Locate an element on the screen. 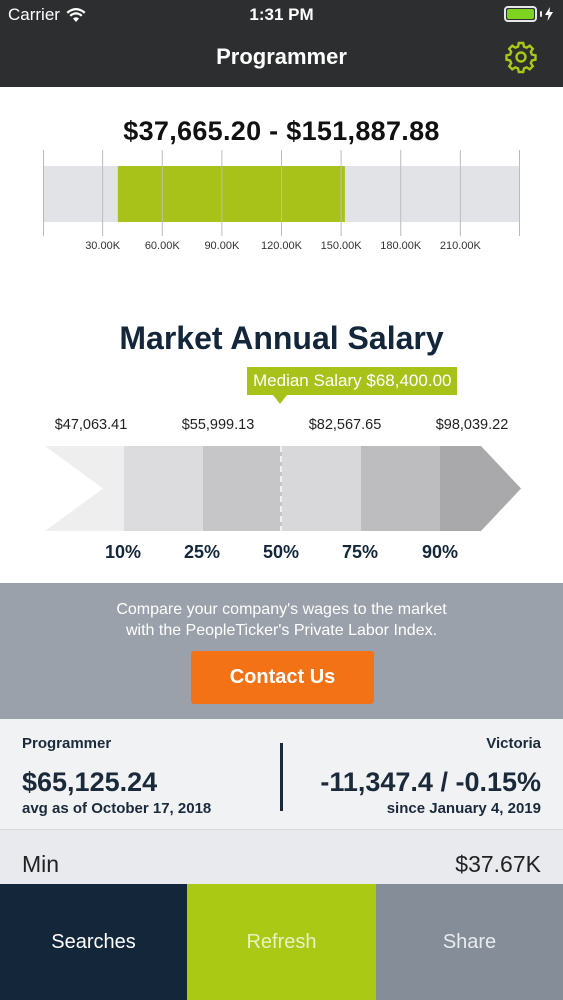 The height and width of the screenshot is (1000, 563). status-bar: Carrier 1:31 PM is located at coordinates (281, 15).